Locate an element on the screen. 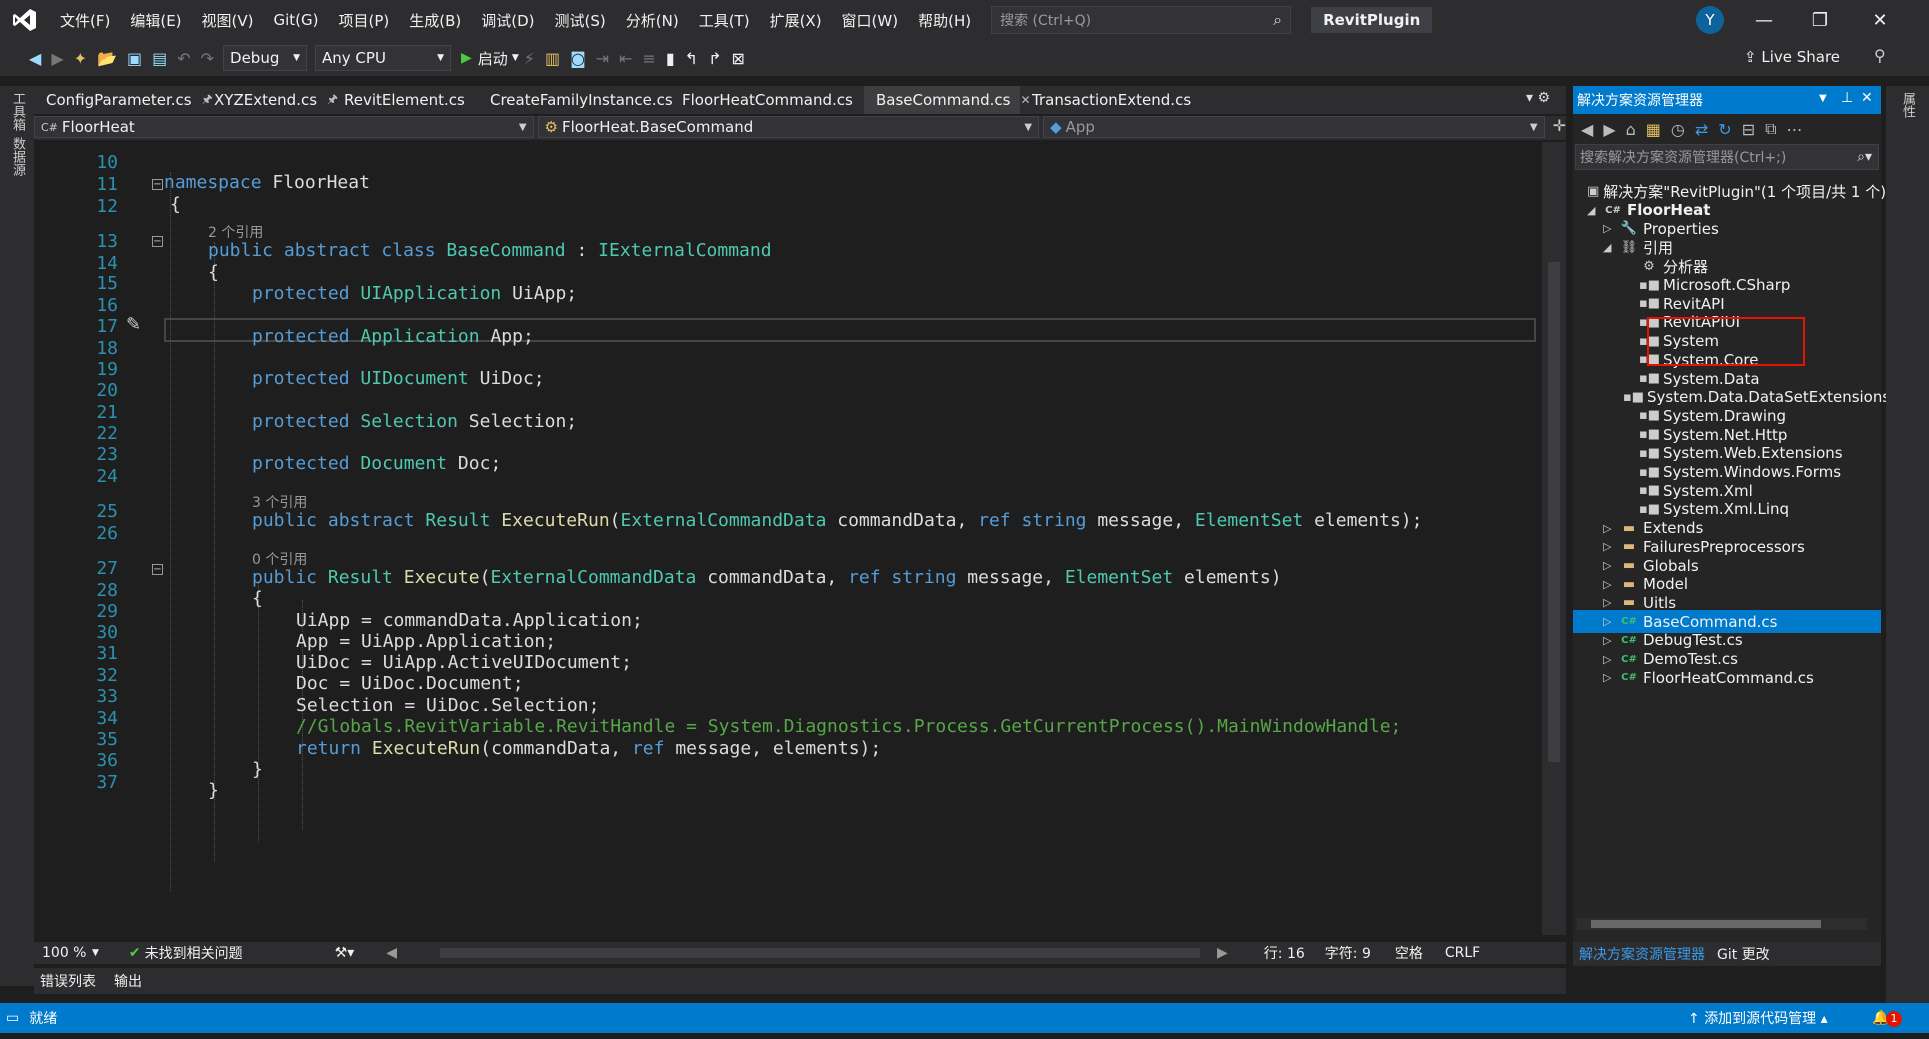 This screenshot has height=1039, width=1929. menu-item: 测试(S) is located at coordinates (580, 20).